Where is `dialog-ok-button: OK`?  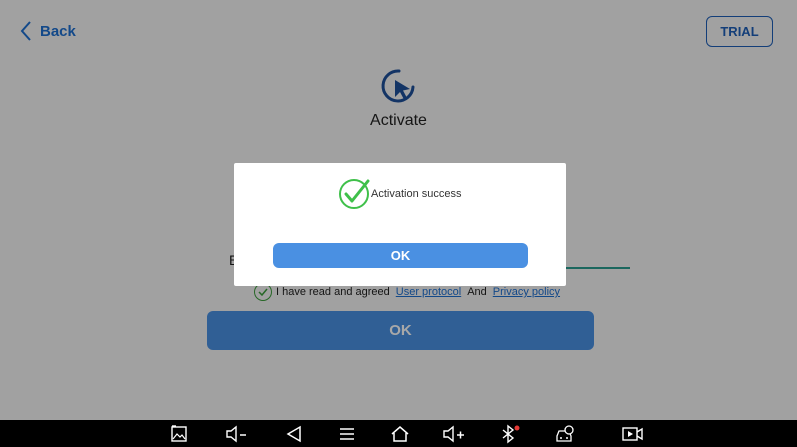
dialog-ok-button: OK is located at coordinates (400, 255).